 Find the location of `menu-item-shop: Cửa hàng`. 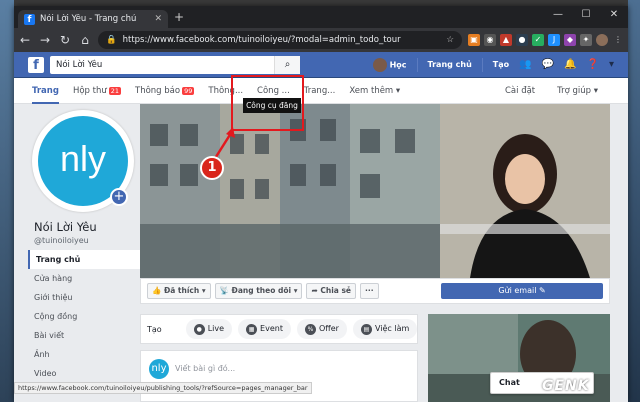

menu-item-shop: Cửa hàng is located at coordinates (88, 278).